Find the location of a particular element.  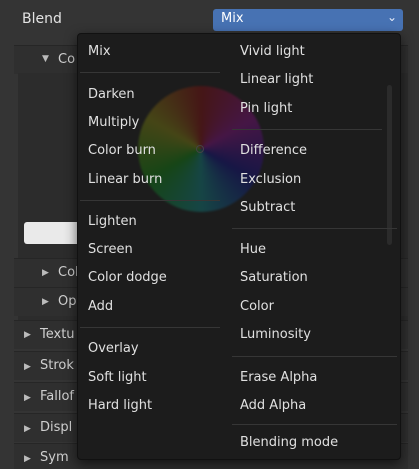

row-label: Strok is located at coordinates (57, 365).